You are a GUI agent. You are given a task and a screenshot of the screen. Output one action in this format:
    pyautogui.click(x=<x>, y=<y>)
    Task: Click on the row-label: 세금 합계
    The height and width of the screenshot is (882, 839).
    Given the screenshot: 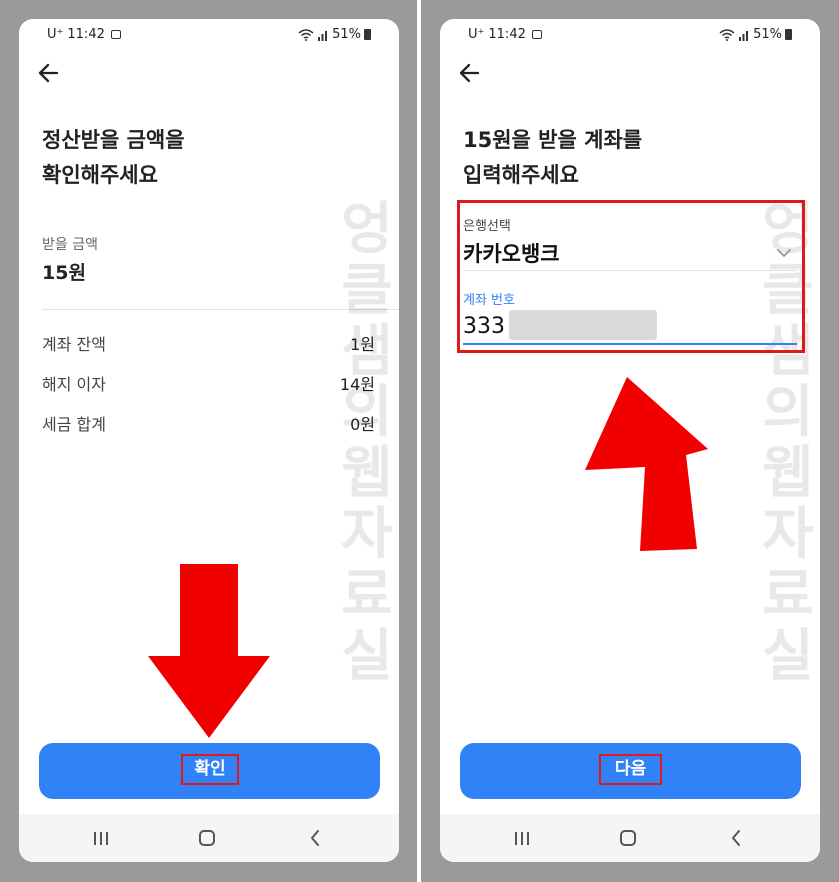 What is the action you would take?
    pyautogui.click(x=74, y=424)
    